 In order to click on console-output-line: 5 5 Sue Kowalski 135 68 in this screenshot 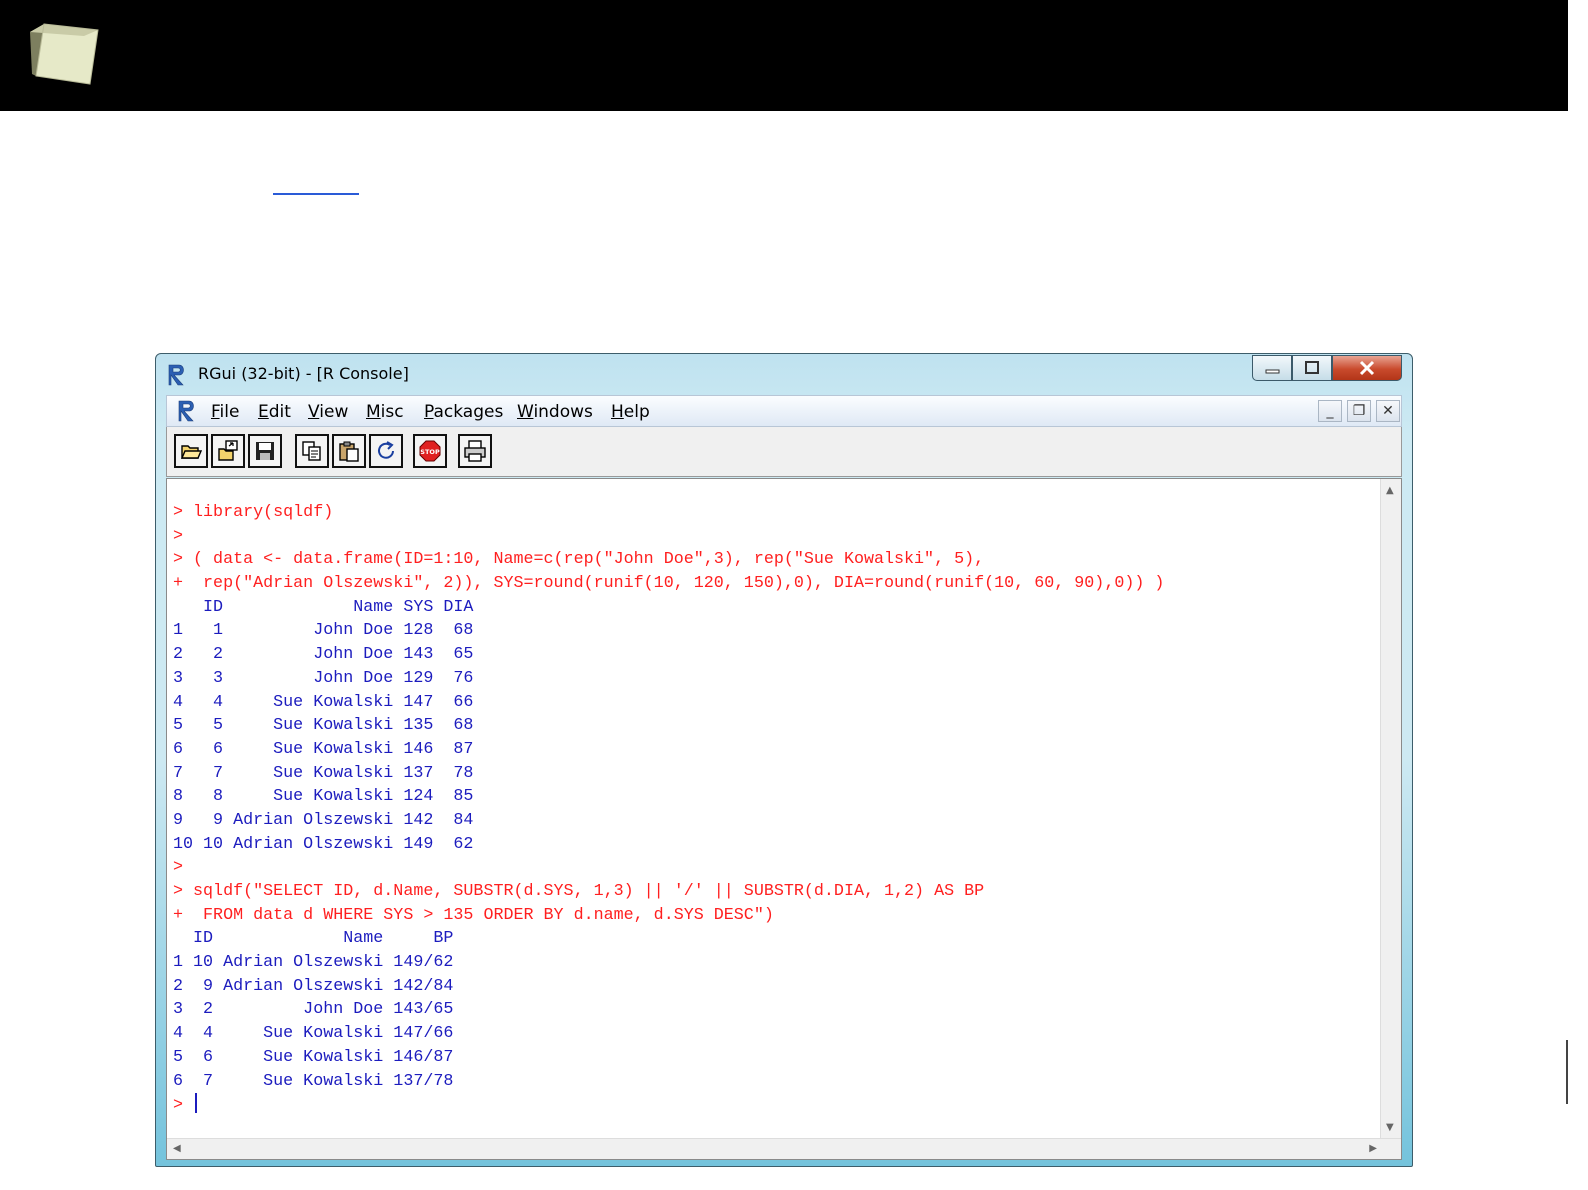, I will do `click(323, 726)`.